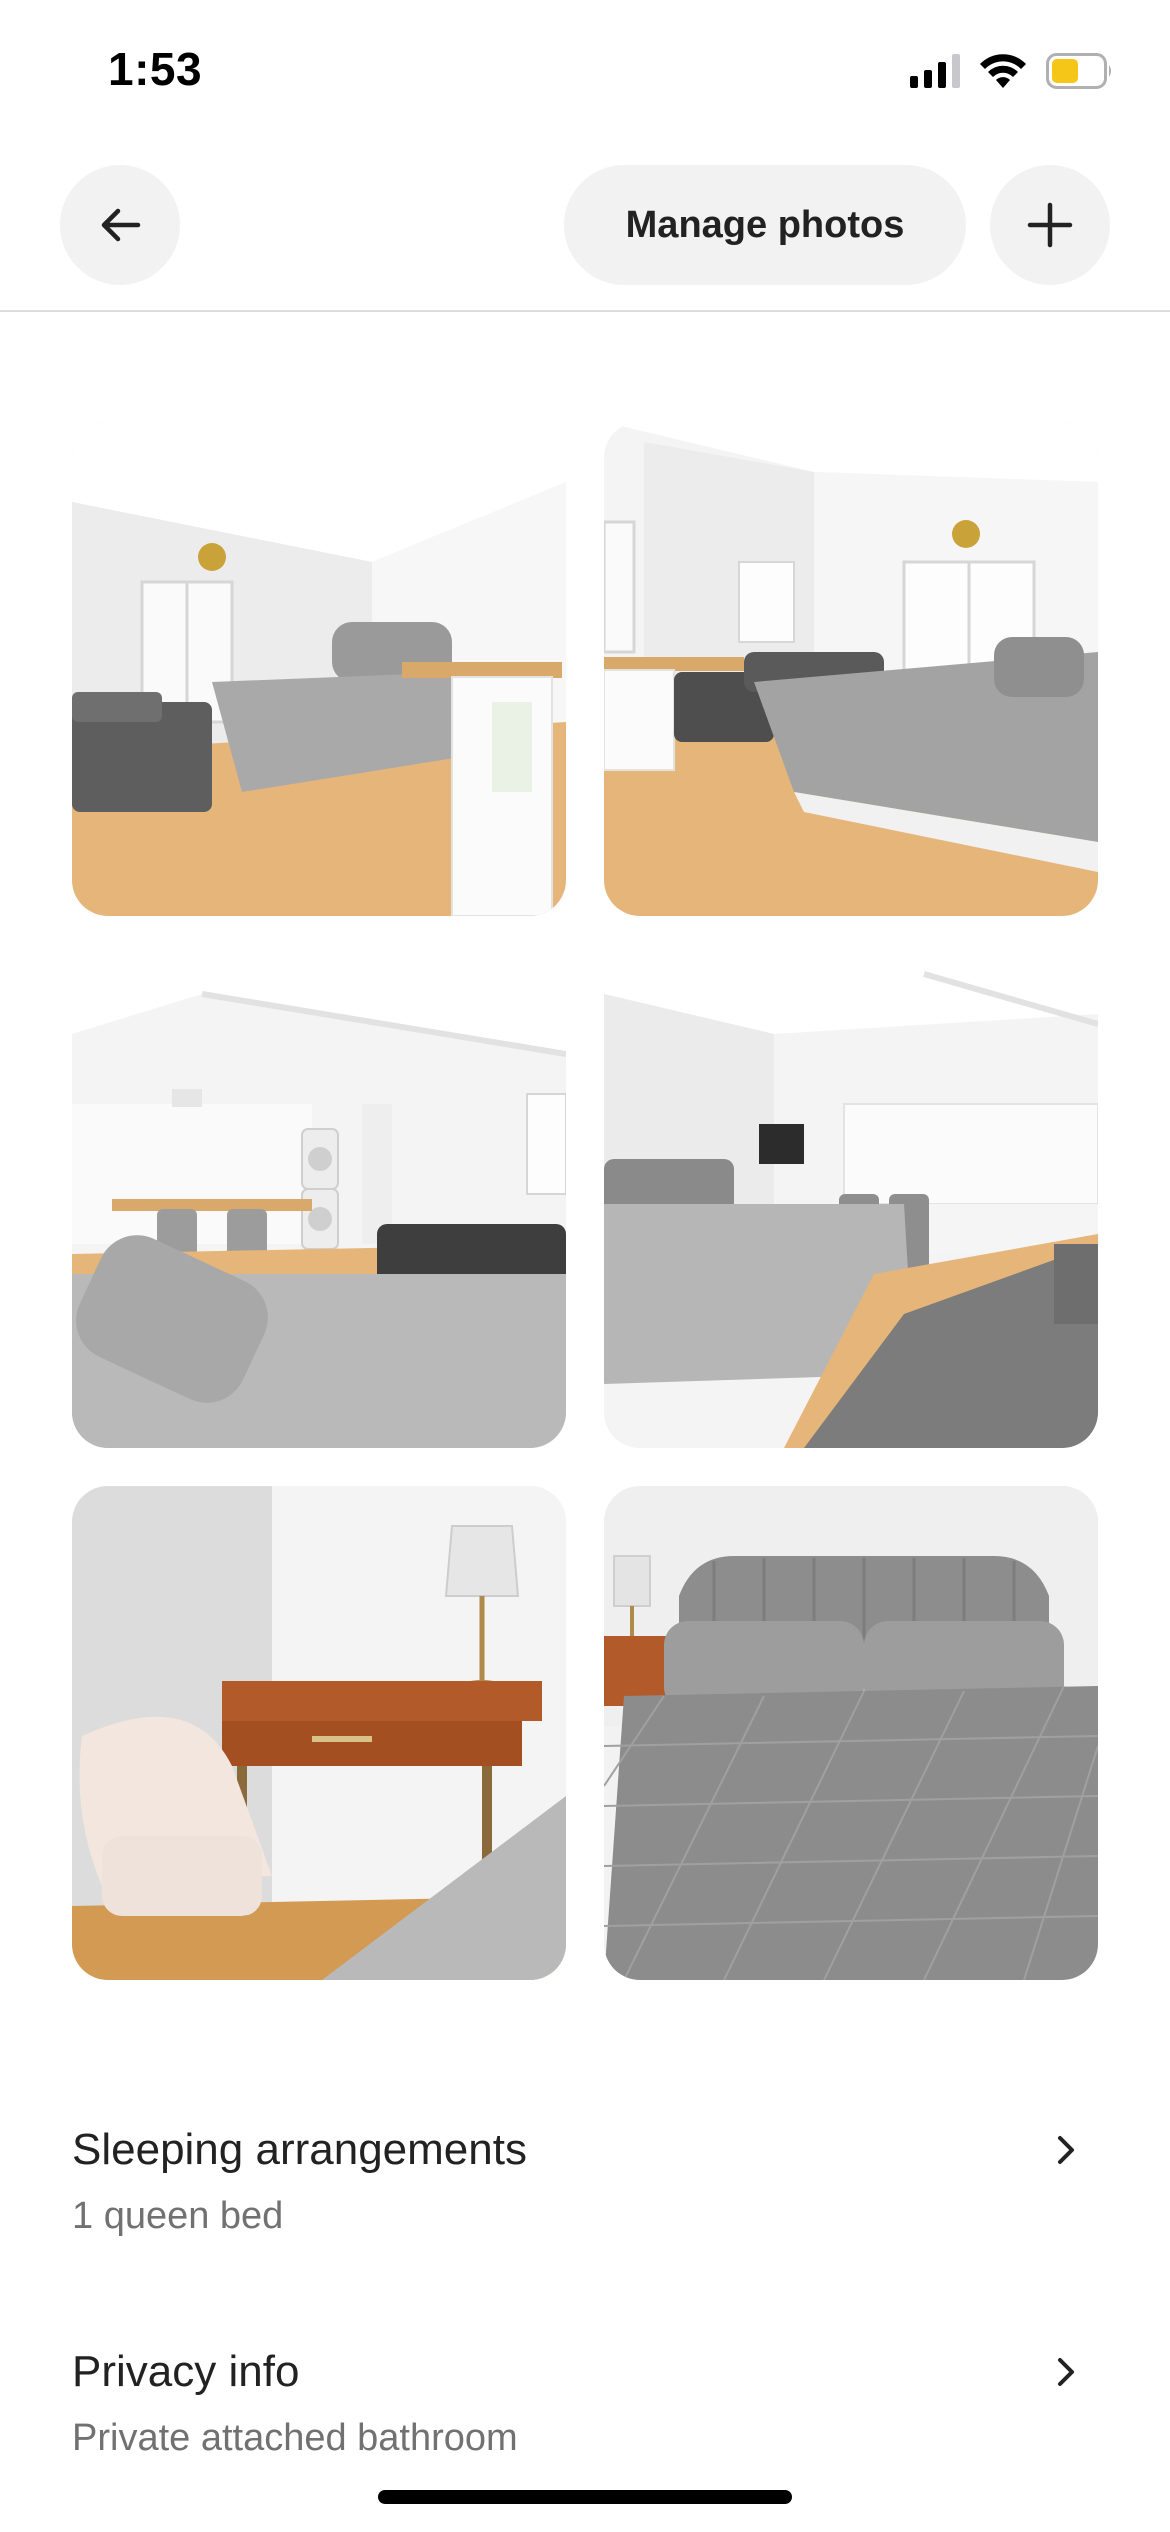  I want to click on plus-icon, so click(1050, 225).